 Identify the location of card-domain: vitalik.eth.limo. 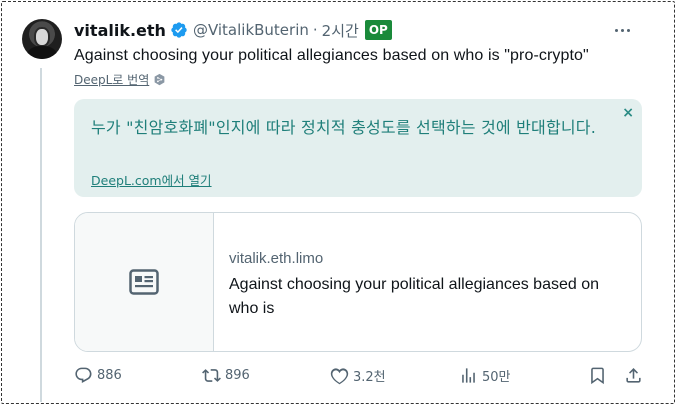
(276, 258).